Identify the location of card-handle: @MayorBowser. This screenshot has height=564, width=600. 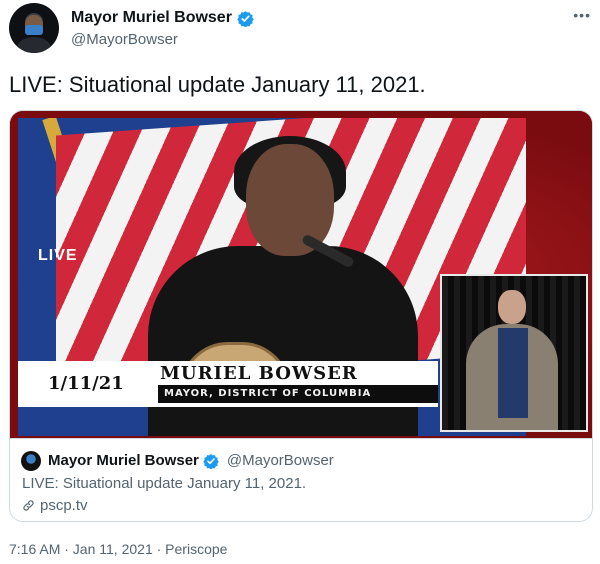
(280, 460).